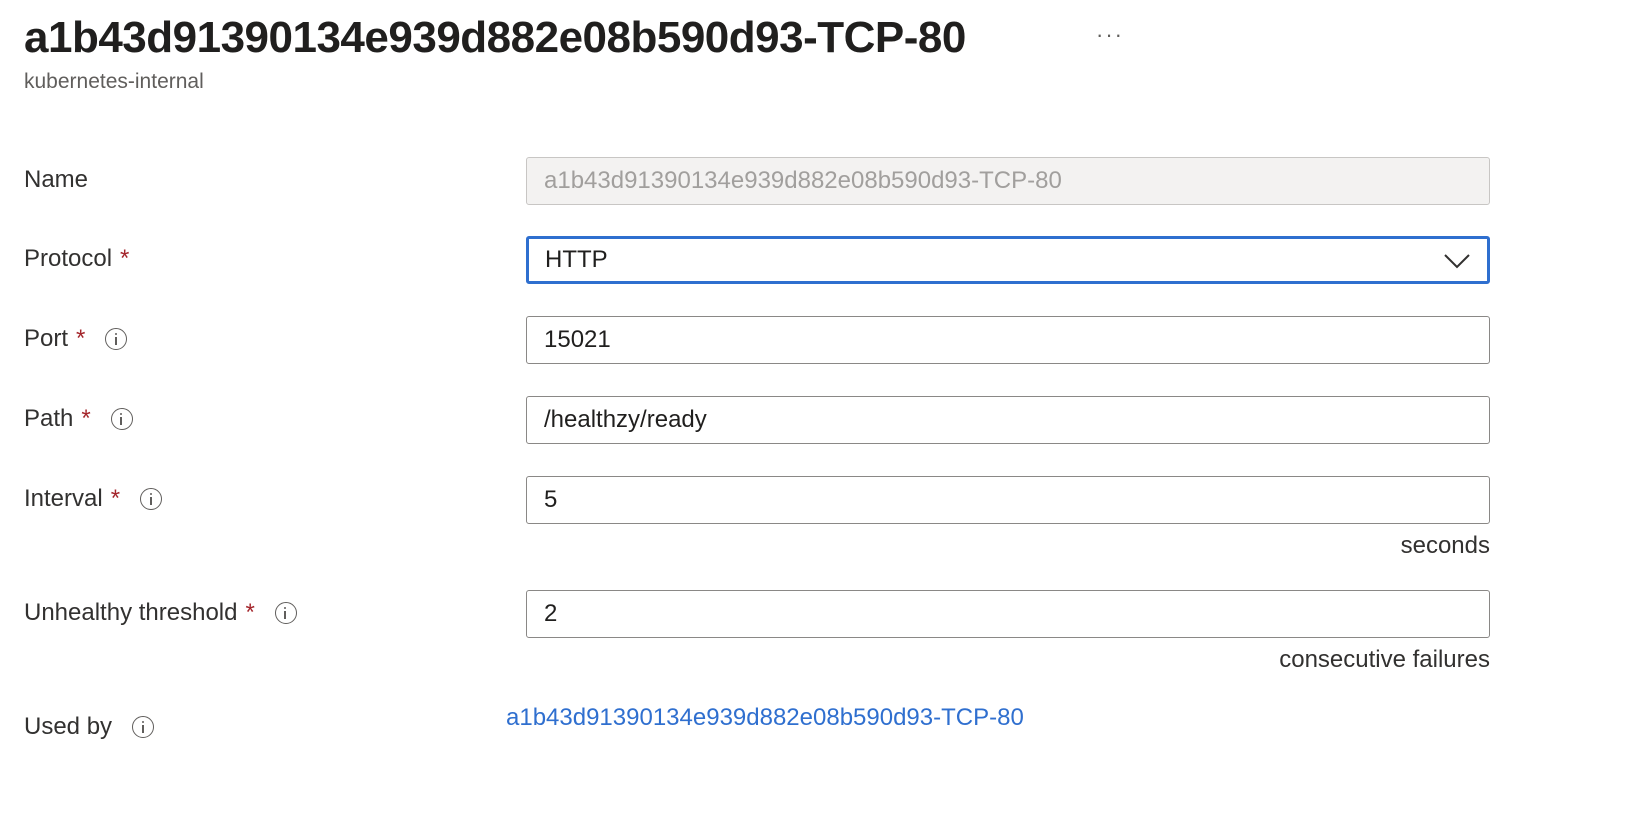 This screenshot has width=1644, height=814. What do you see at coordinates (551, 499) in the screenshot?
I see `interval-value: 5` at bounding box center [551, 499].